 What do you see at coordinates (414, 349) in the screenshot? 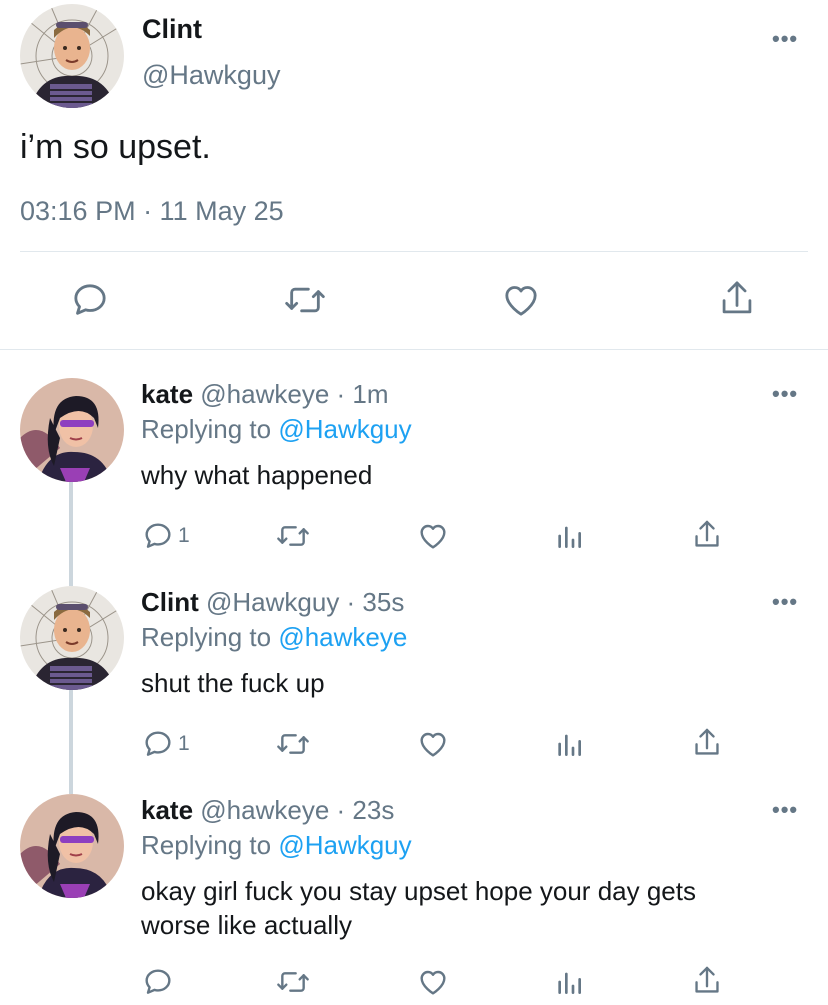
I see `main-divider-bottom` at bounding box center [414, 349].